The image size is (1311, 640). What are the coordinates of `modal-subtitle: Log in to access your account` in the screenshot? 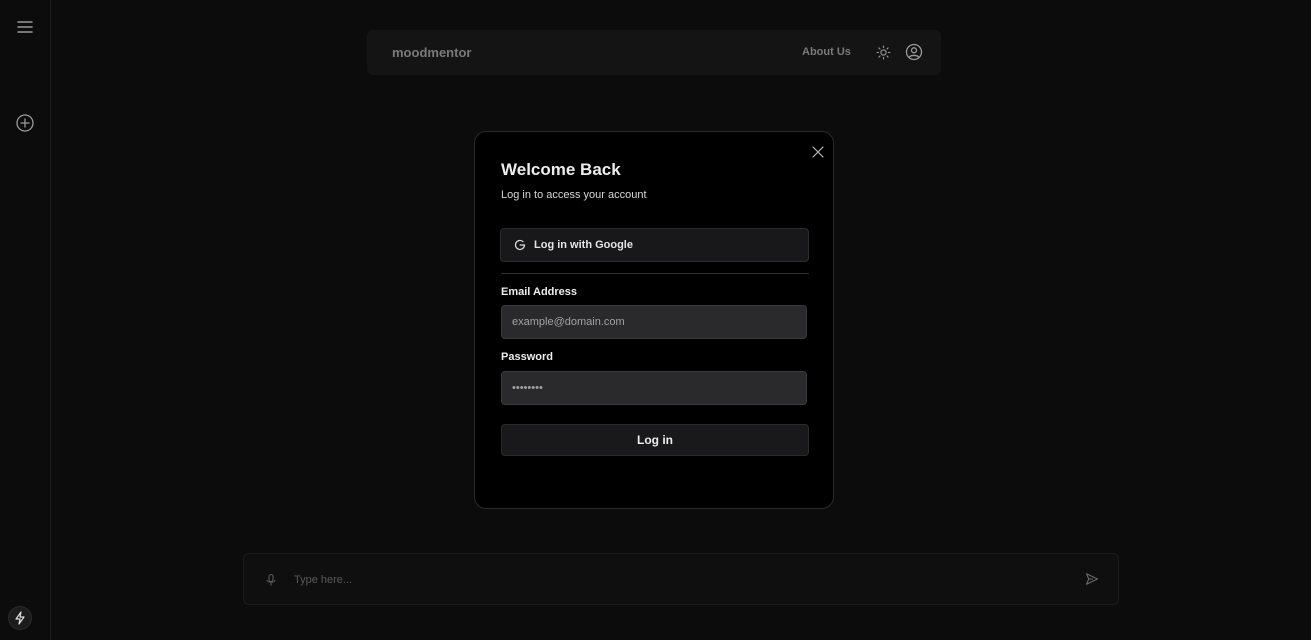 It's located at (574, 195).